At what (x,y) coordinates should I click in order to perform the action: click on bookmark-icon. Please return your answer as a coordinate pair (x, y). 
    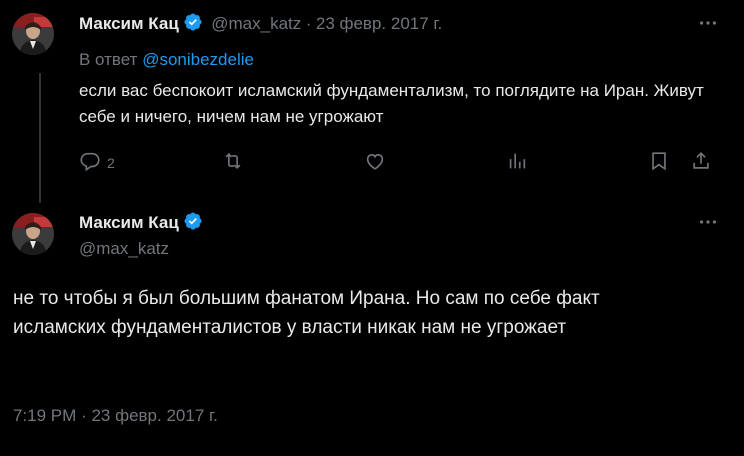
    Looking at the image, I should click on (659, 162).